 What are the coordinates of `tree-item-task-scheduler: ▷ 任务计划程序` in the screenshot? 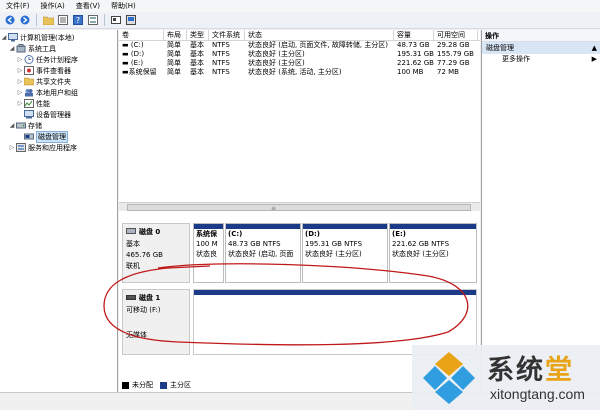 It's located at (58, 59).